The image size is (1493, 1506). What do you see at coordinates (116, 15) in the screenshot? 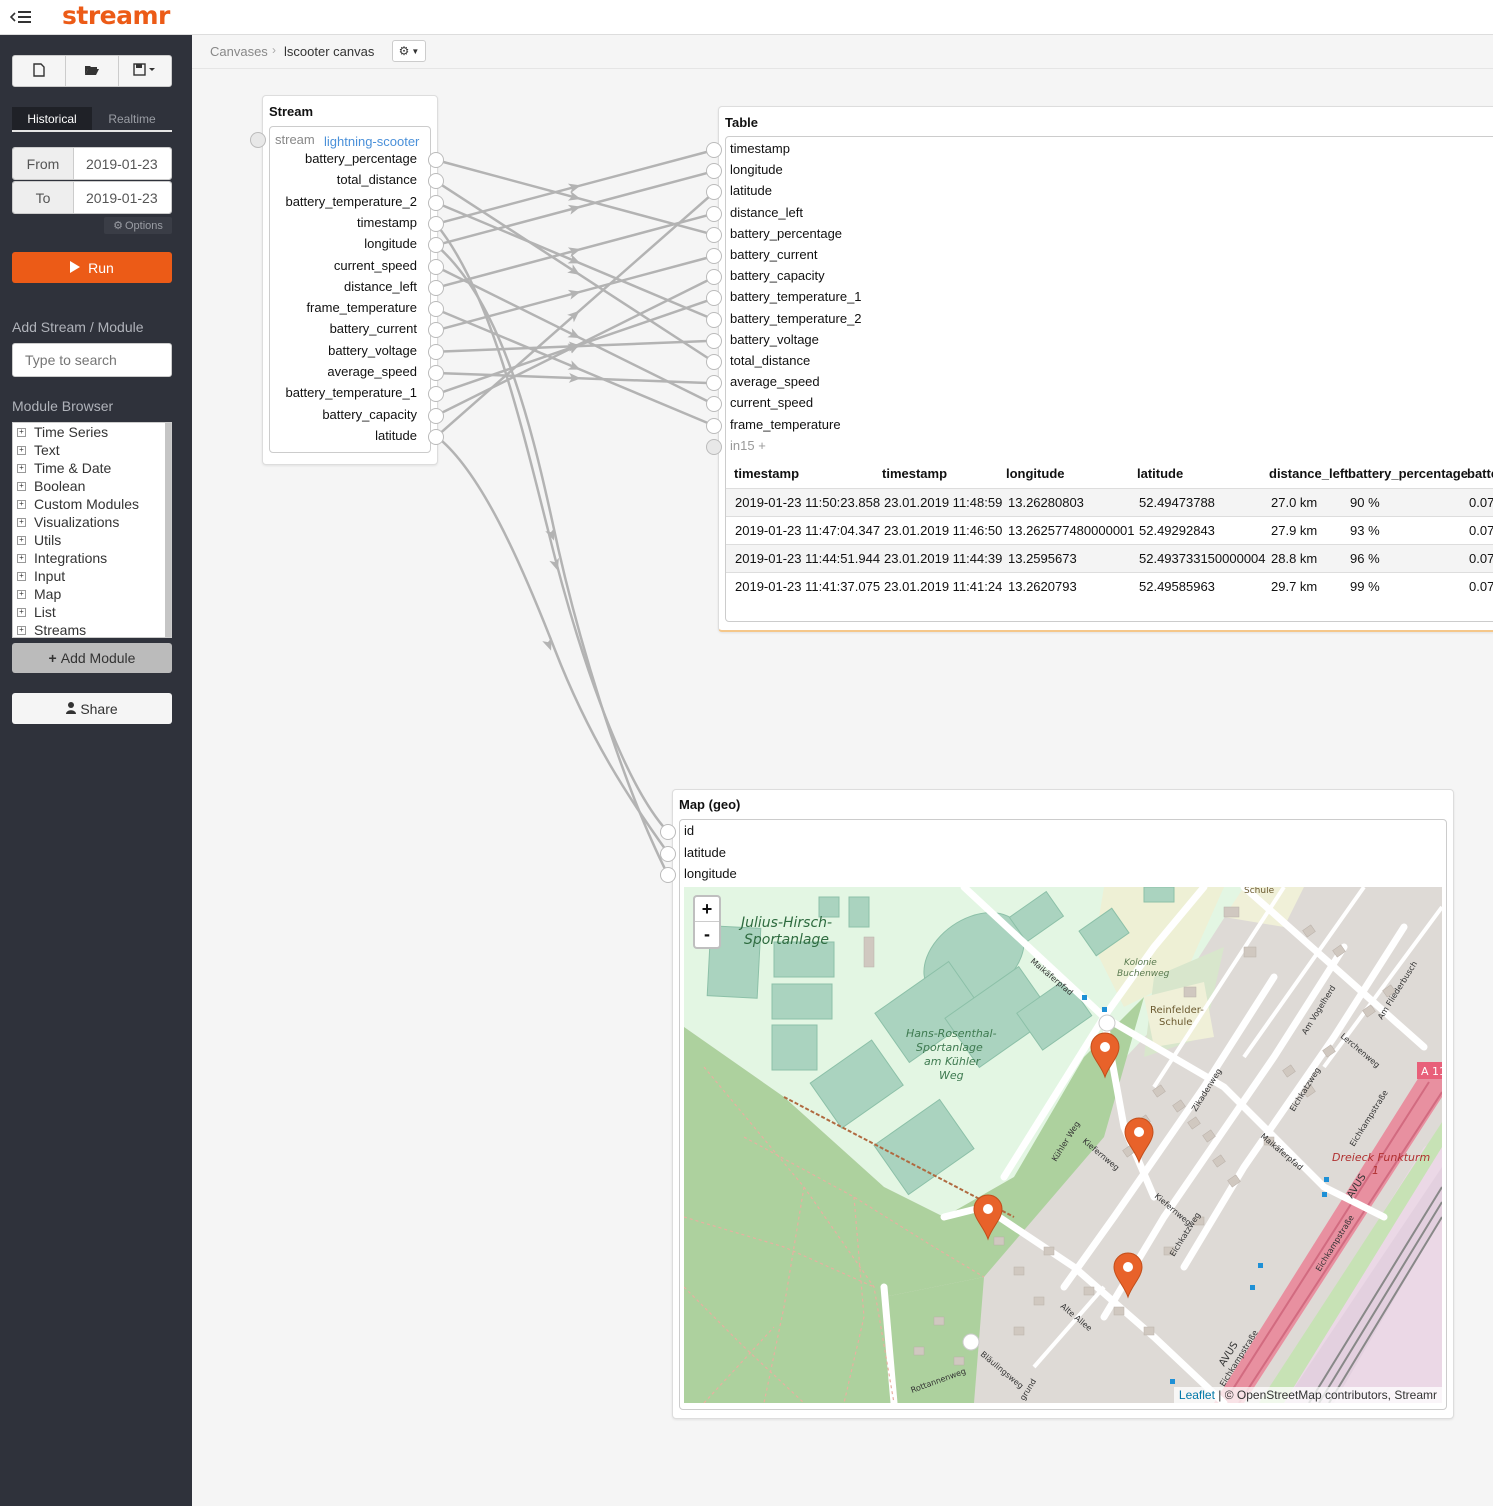
I see `streamr-logo: streamr` at bounding box center [116, 15].